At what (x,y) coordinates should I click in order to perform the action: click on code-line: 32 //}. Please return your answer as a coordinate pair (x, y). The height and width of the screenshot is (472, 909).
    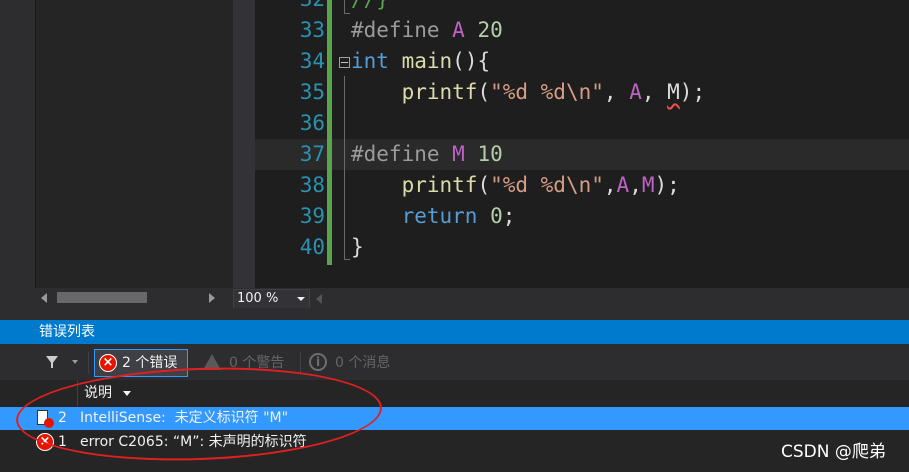
    Looking at the image, I should click on (582, 7).